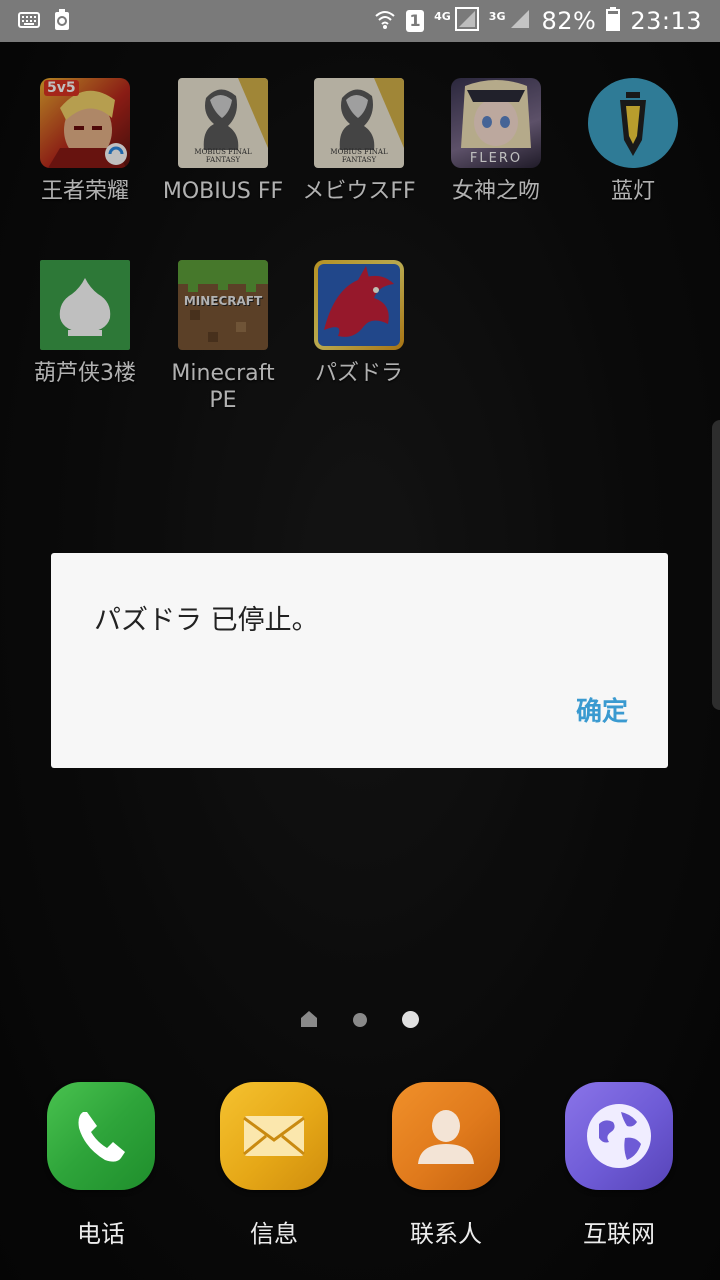  Describe the element at coordinates (359, 660) in the screenshot. I see `app-stopped-dialog: パズドラ 已停止。 确定` at that location.